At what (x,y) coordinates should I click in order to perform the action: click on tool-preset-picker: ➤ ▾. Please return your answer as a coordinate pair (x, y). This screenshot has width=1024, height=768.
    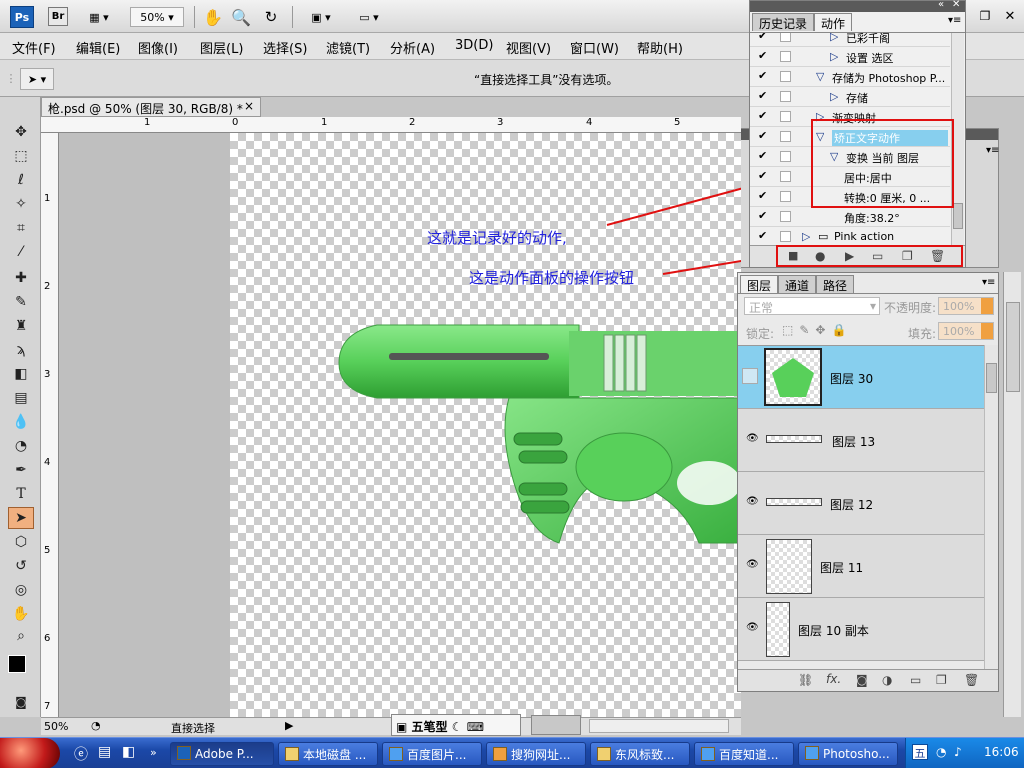
    Looking at the image, I should click on (37, 79).